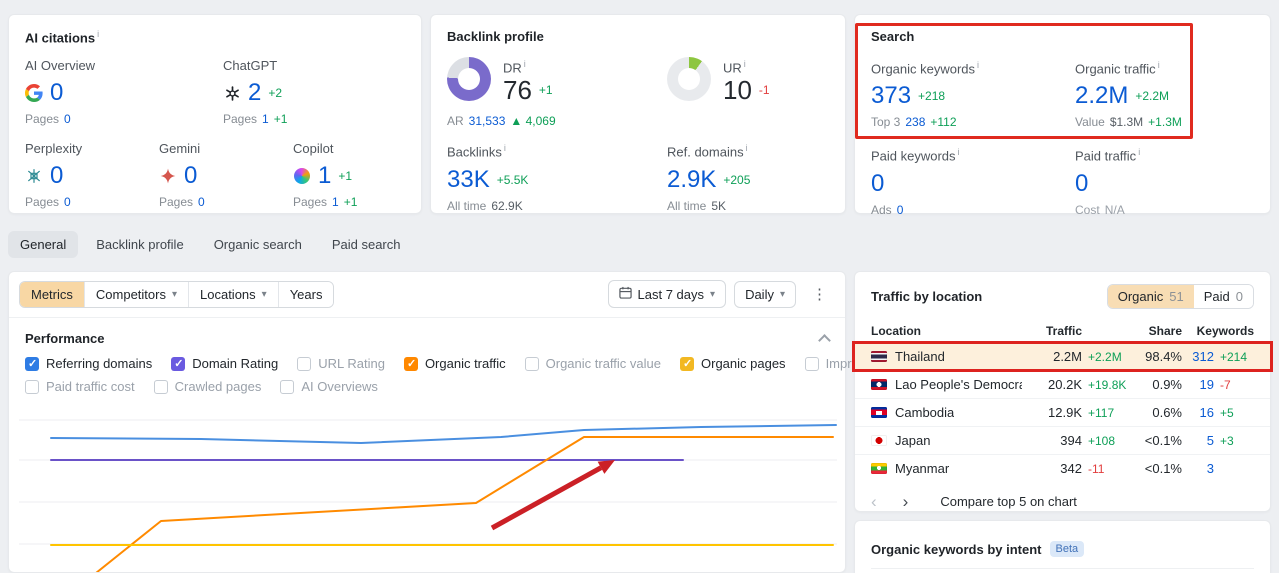 The width and height of the screenshot is (1279, 573). Describe the element at coordinates (737, 90) in the screenshot. I see `ur-value: 10` at that location.